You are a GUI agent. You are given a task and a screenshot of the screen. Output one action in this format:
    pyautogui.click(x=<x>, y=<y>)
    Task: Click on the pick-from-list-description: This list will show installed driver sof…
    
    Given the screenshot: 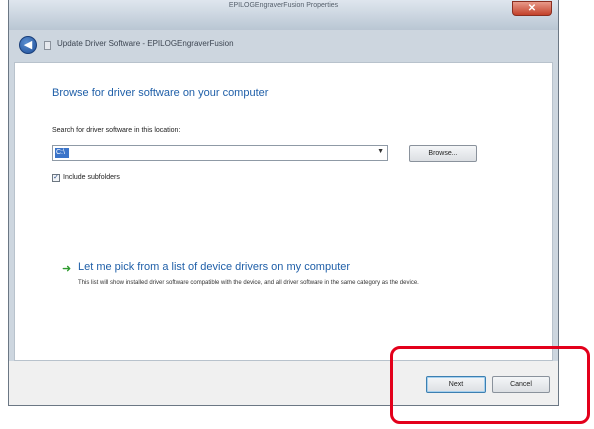 What is the action you would take?
    pyautogui.click(x=248, y=283)
    